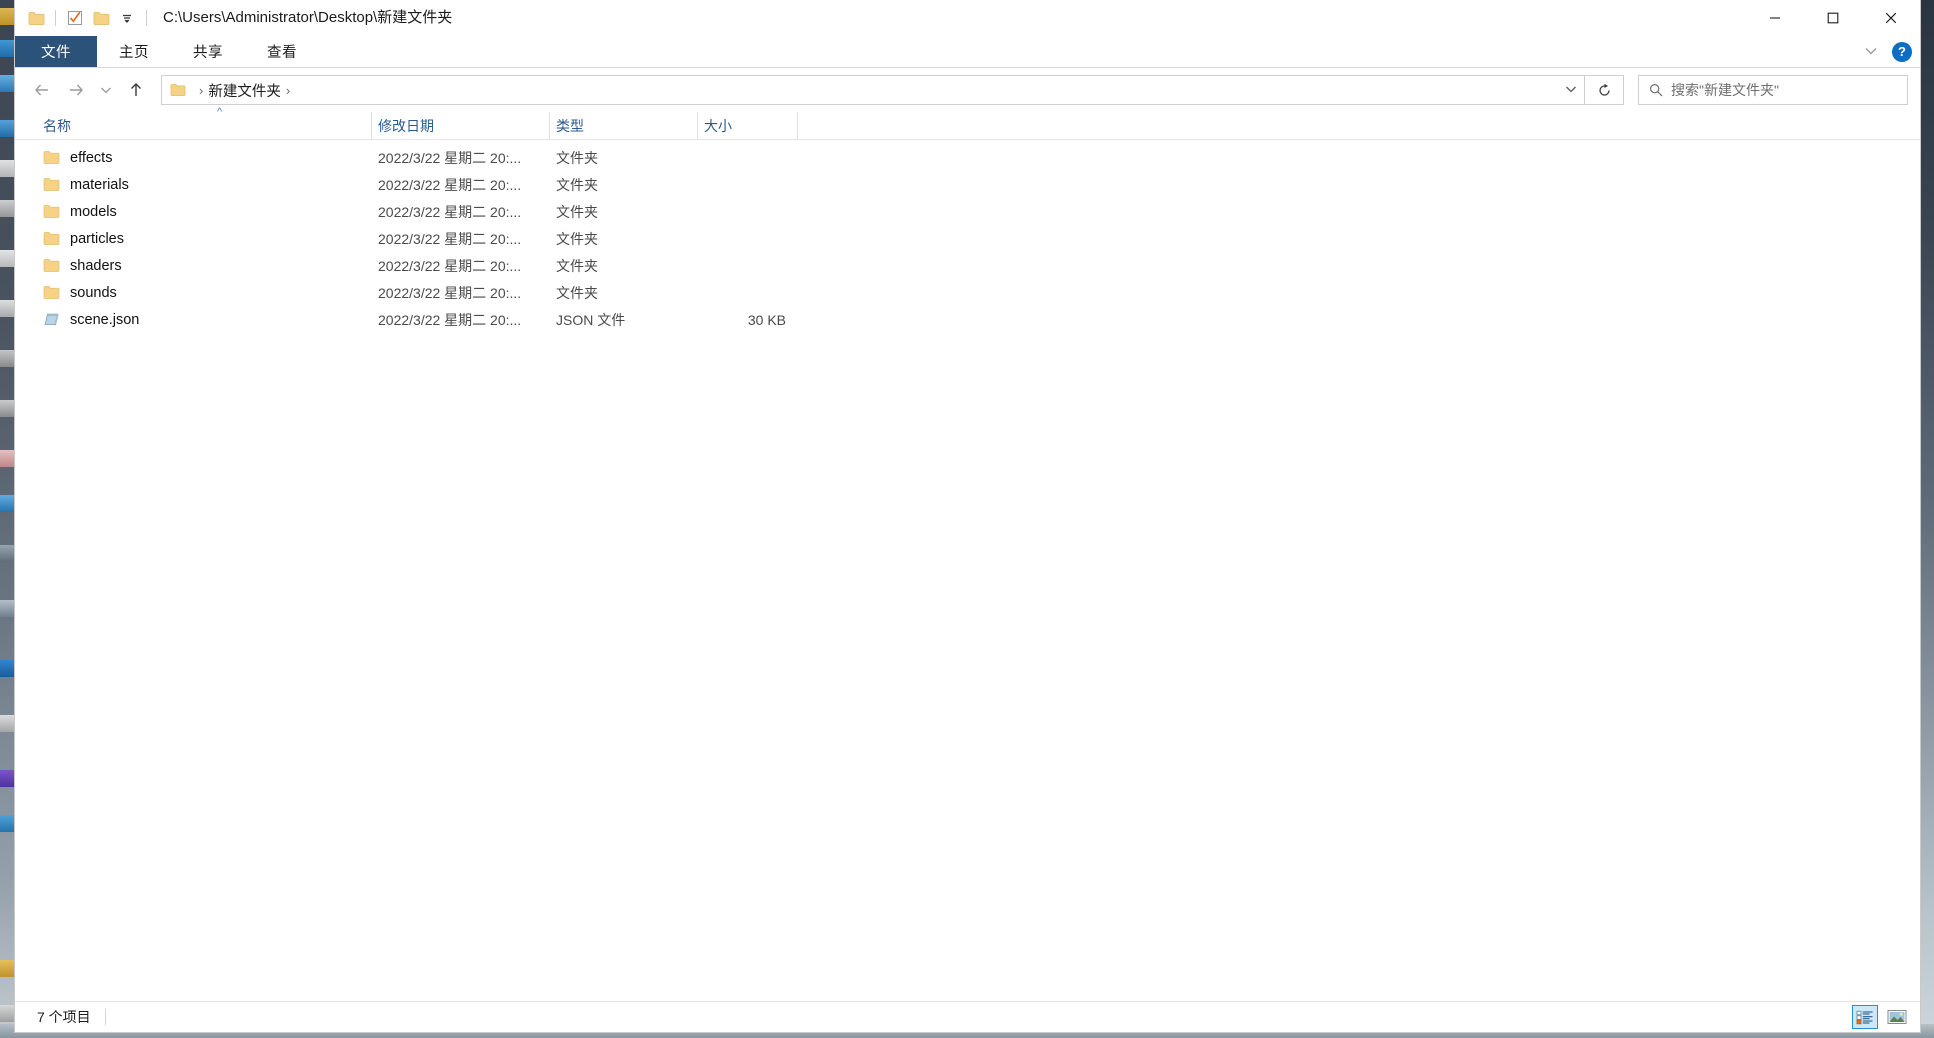 The image size is (1934, 1038). I want to click on file-name-cell: particles, so click(204, 239).